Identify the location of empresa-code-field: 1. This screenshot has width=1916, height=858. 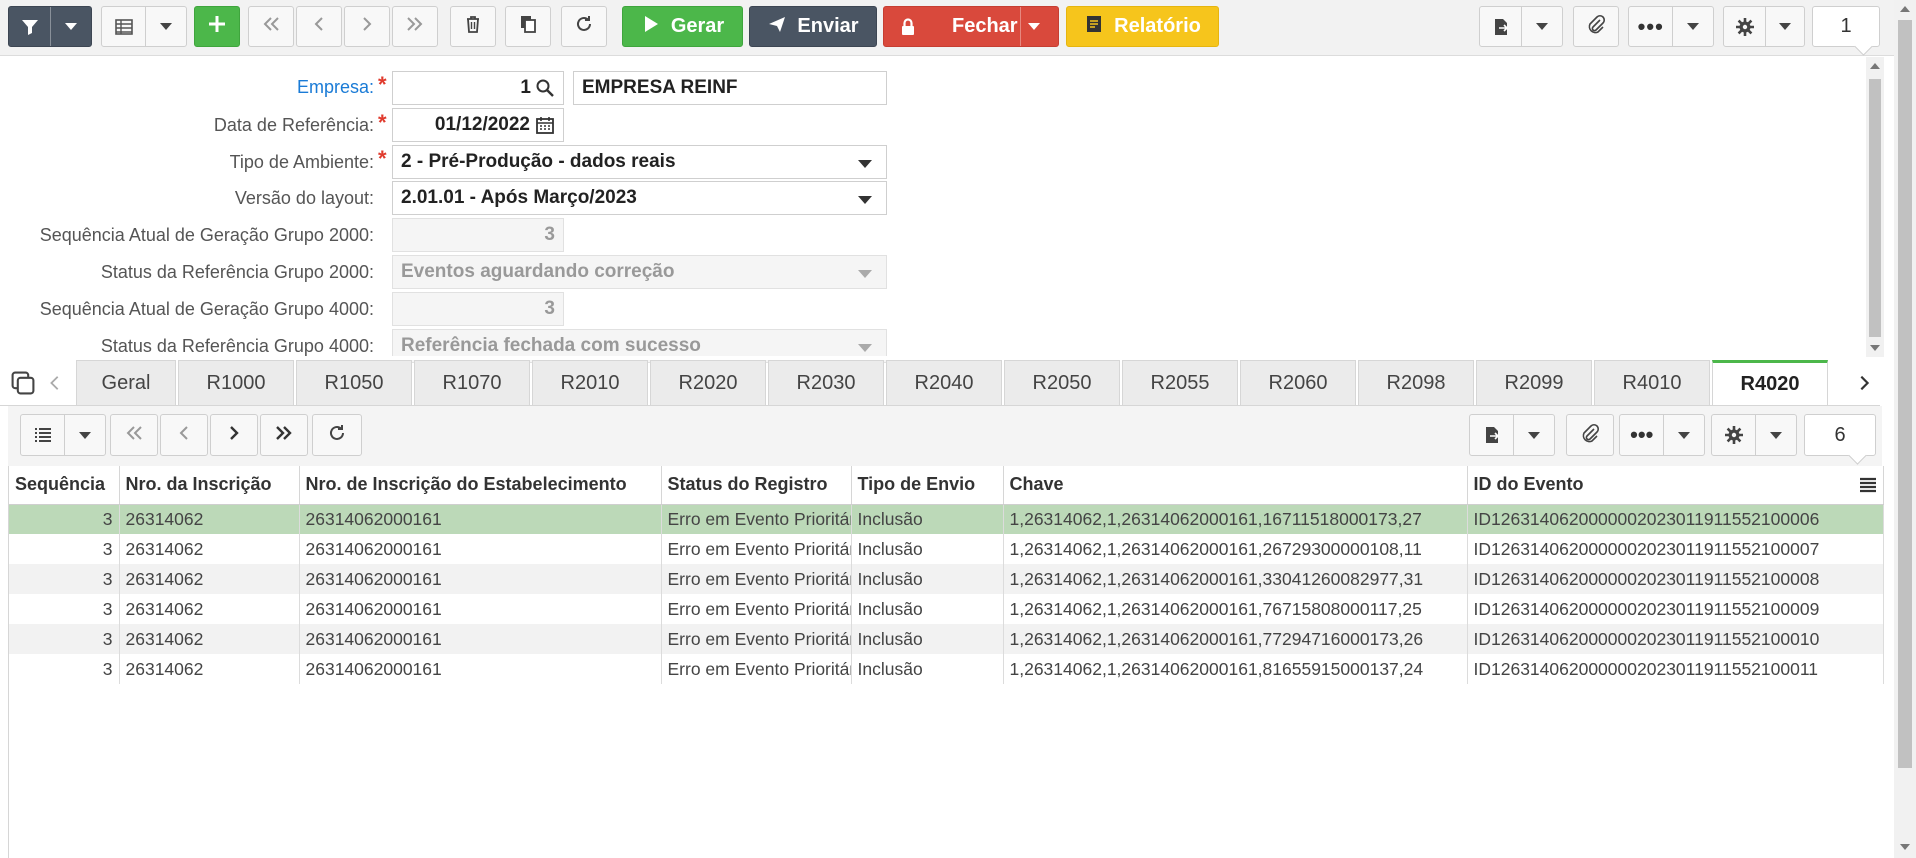
(478, 88).